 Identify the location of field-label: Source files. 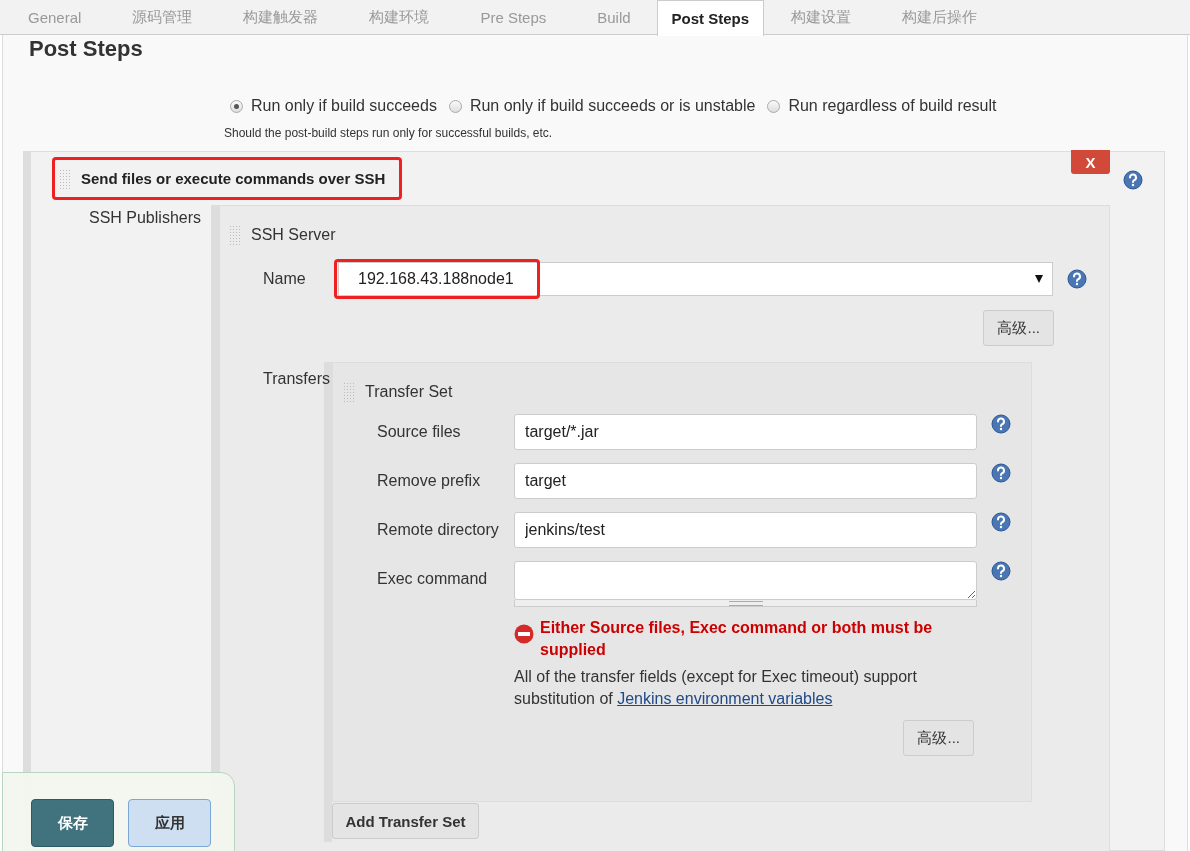
(419, 431).